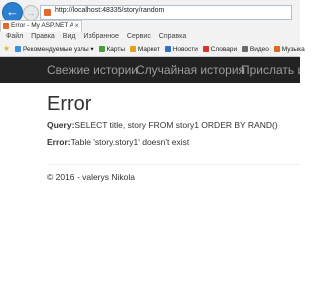 The height and width of the screenshot is (281, 320). I want to click on url-text: http://localhost:48335/story/random, so click(109, 10).